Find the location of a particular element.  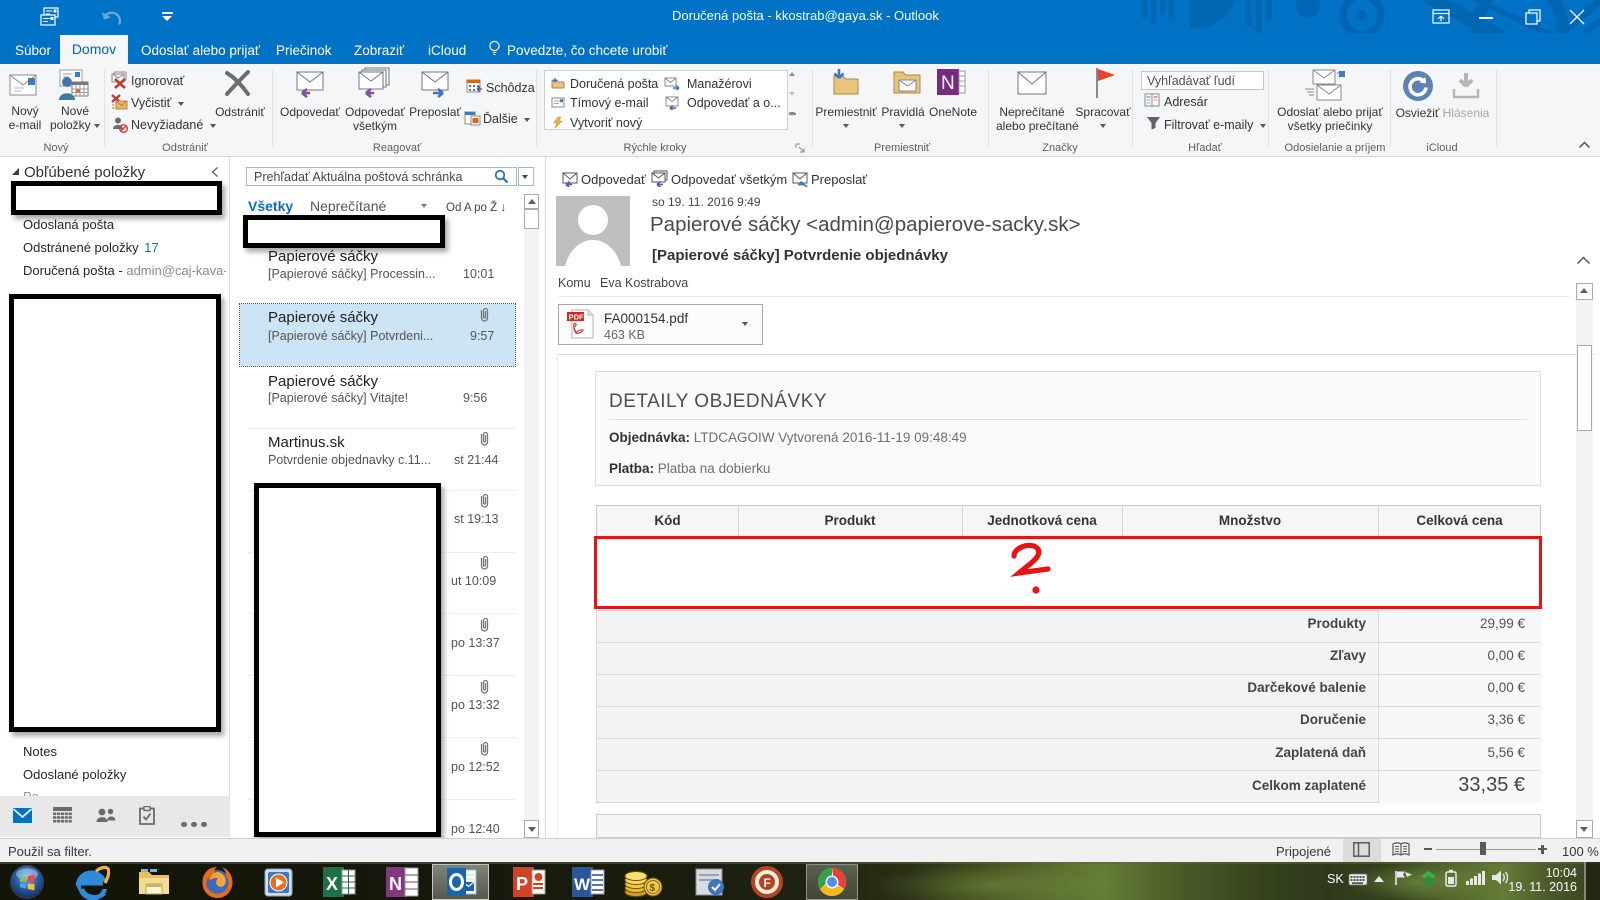

svg-text: P is located at coordinates (522, 884).